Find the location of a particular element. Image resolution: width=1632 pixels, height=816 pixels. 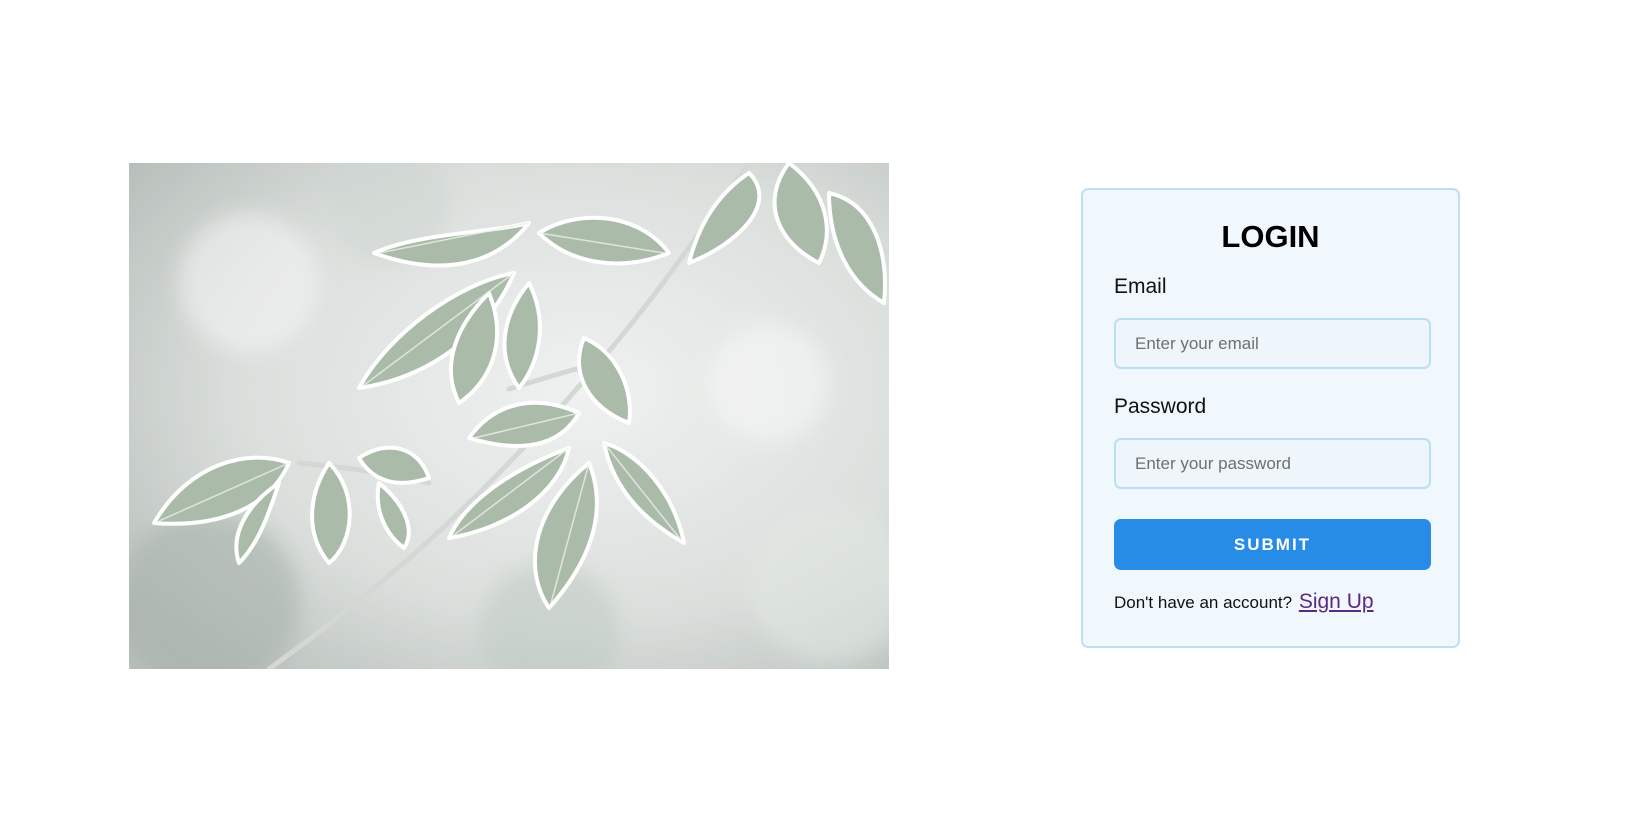

signup-row: Don't have an account? Sign Up is located at coordinates (1270, 602).